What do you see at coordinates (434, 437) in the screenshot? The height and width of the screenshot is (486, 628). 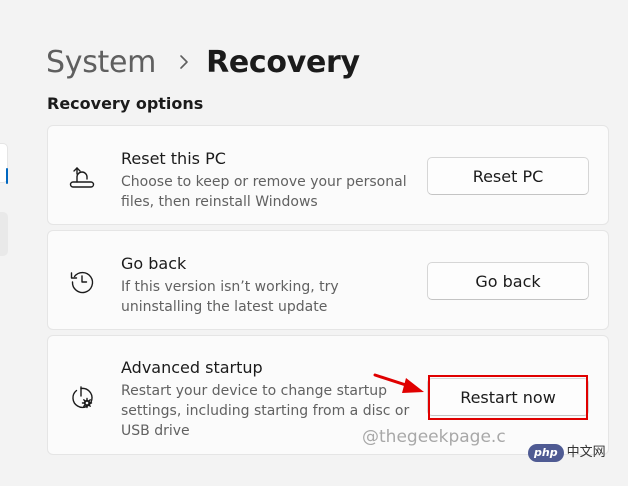 I see `watermark-text: @thegeekpage.c` at bounding box center [434, 437].